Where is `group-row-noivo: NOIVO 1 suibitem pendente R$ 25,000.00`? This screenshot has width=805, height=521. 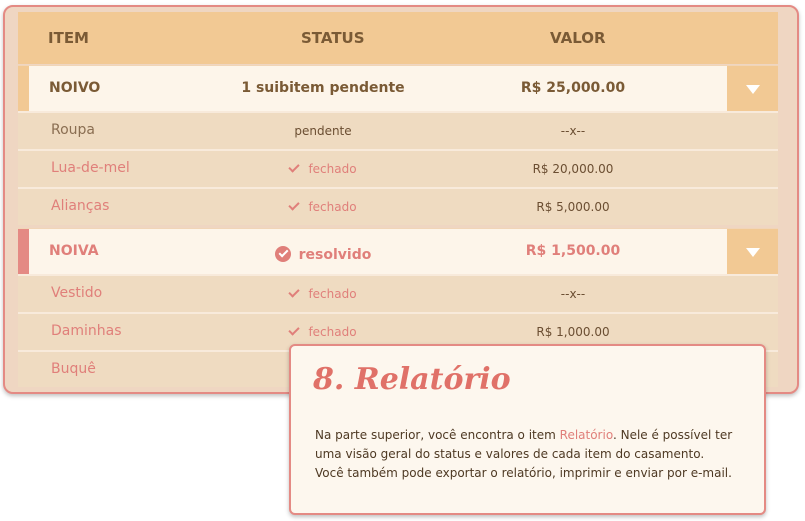
group-row-noivo: NOIVO 1 suibitem pendente R$ 25,000.00 is located at coordinates (398, 88).